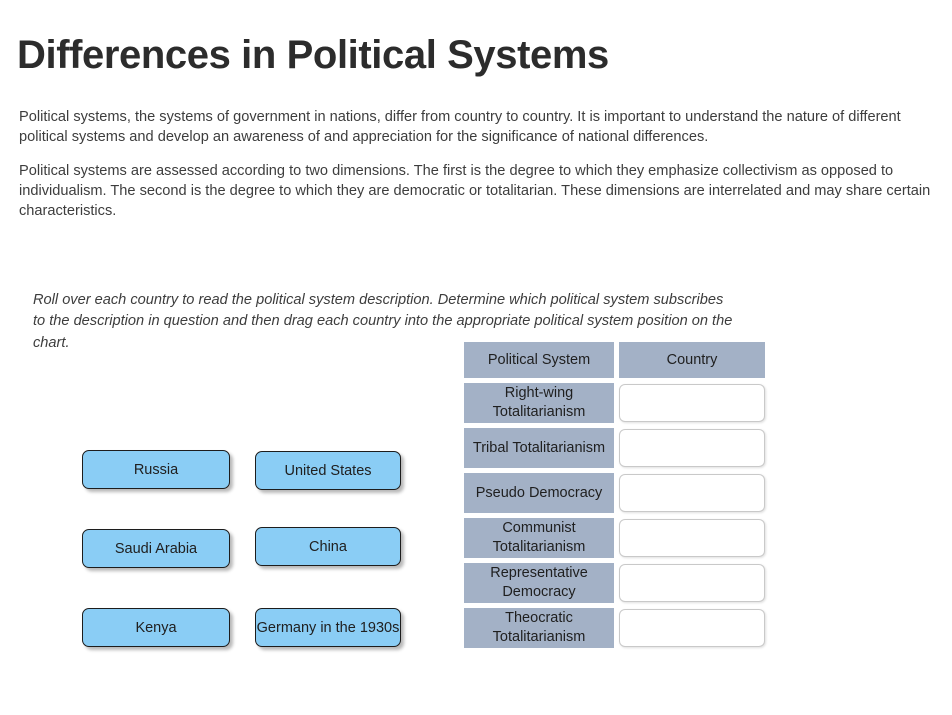 This screenshot has height=715, width=952. I want to click on country-tile-label: China, so click(328, 546).